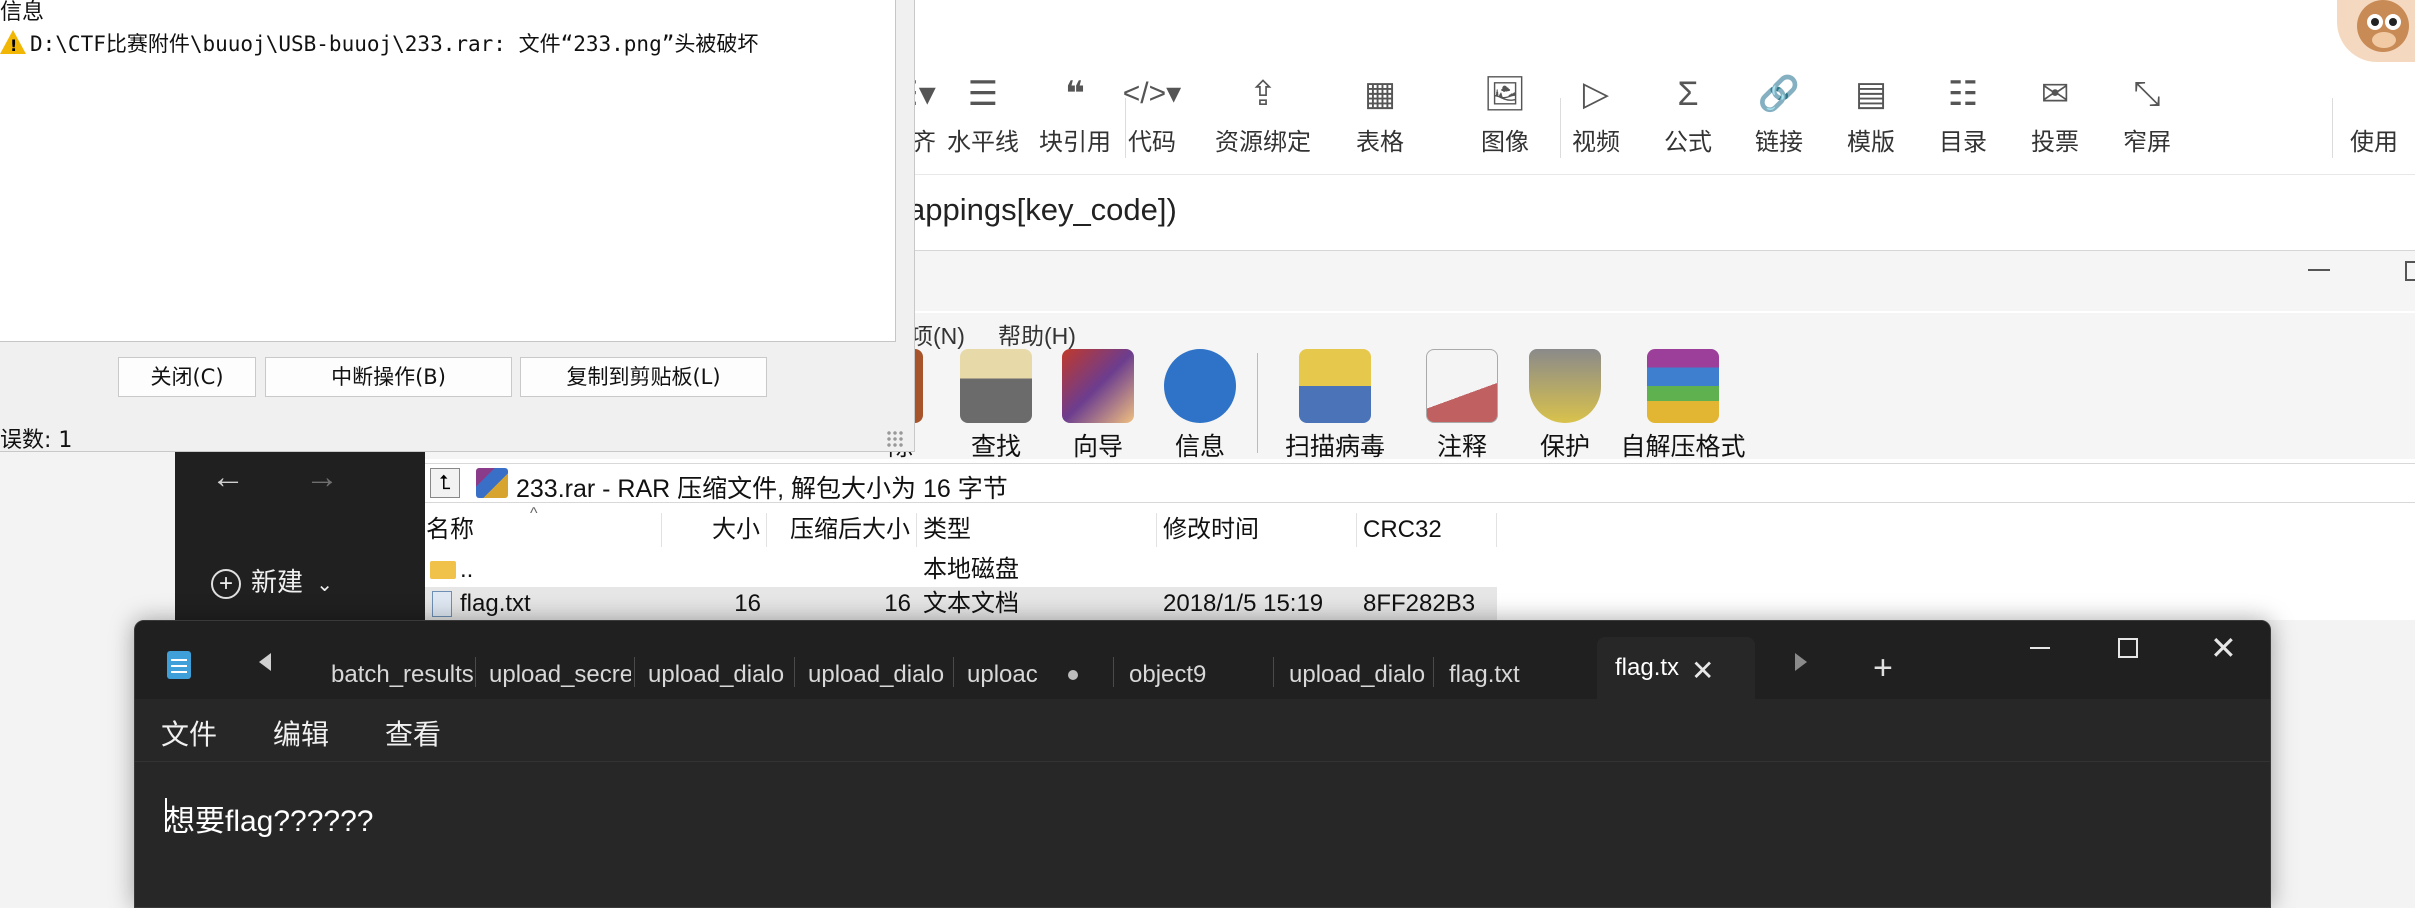 The width and height of the screenshot is (2415, 908). Describe the element at coordinates (189, 733) in the screenshot. I see `menu-item-file: 文件` at that location.